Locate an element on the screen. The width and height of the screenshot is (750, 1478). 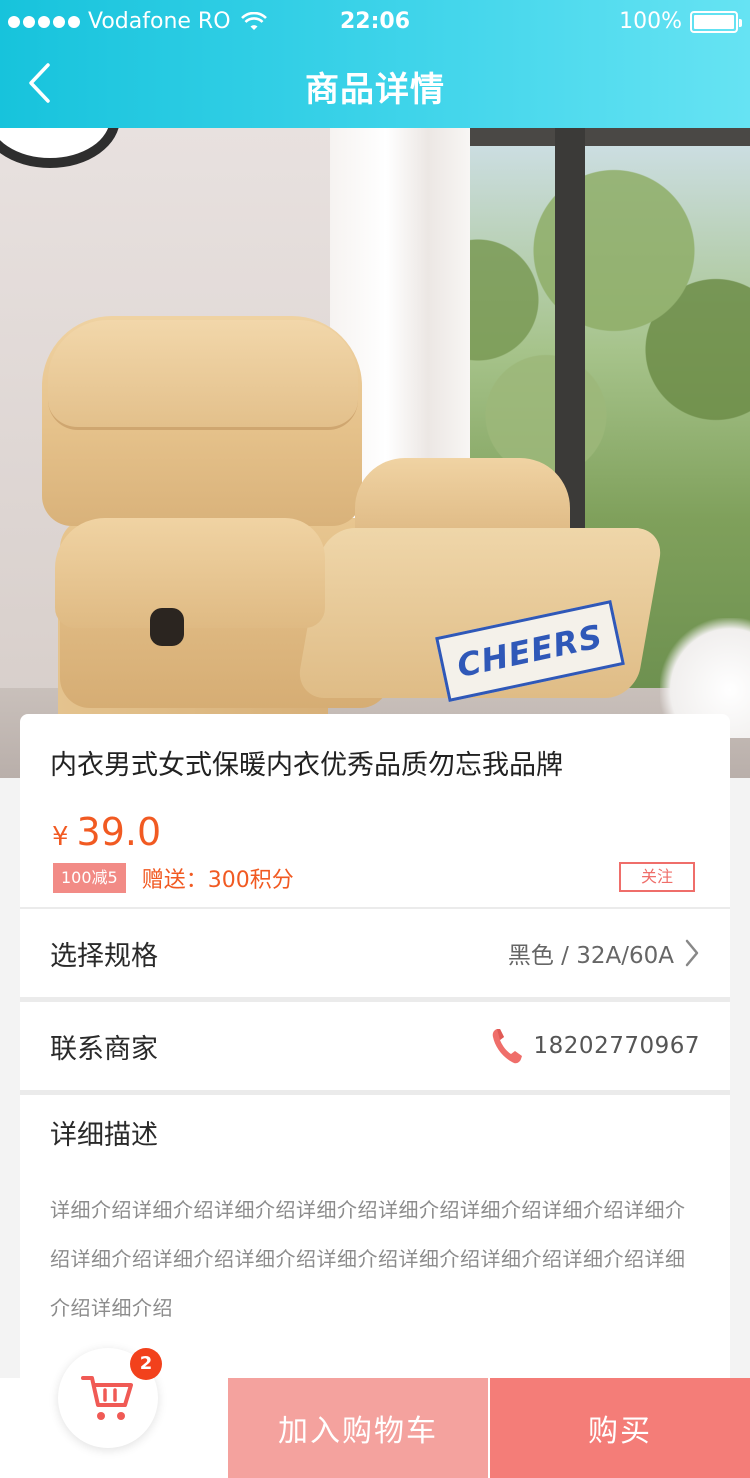
header: Vodafone RO 22:06 100% 商品详情 is located at coordinates (375, 64).